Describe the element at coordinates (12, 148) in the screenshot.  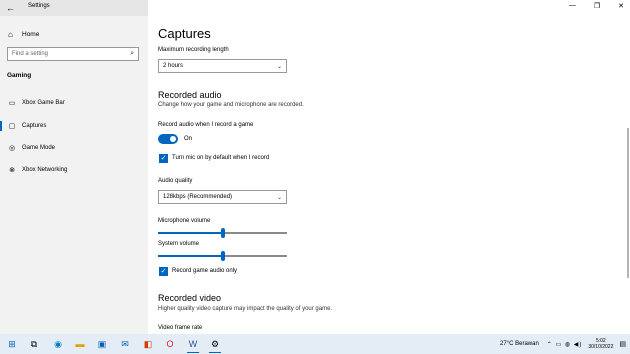
I see `gamemode-icon: ◎` at that location.